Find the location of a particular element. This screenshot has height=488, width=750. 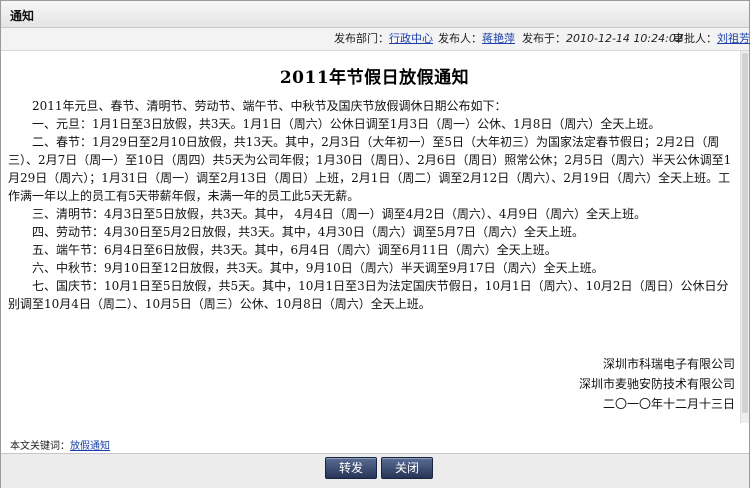

publish-date-value: 2010-12-14 10:24:02 is located at coordinates (624, 38).